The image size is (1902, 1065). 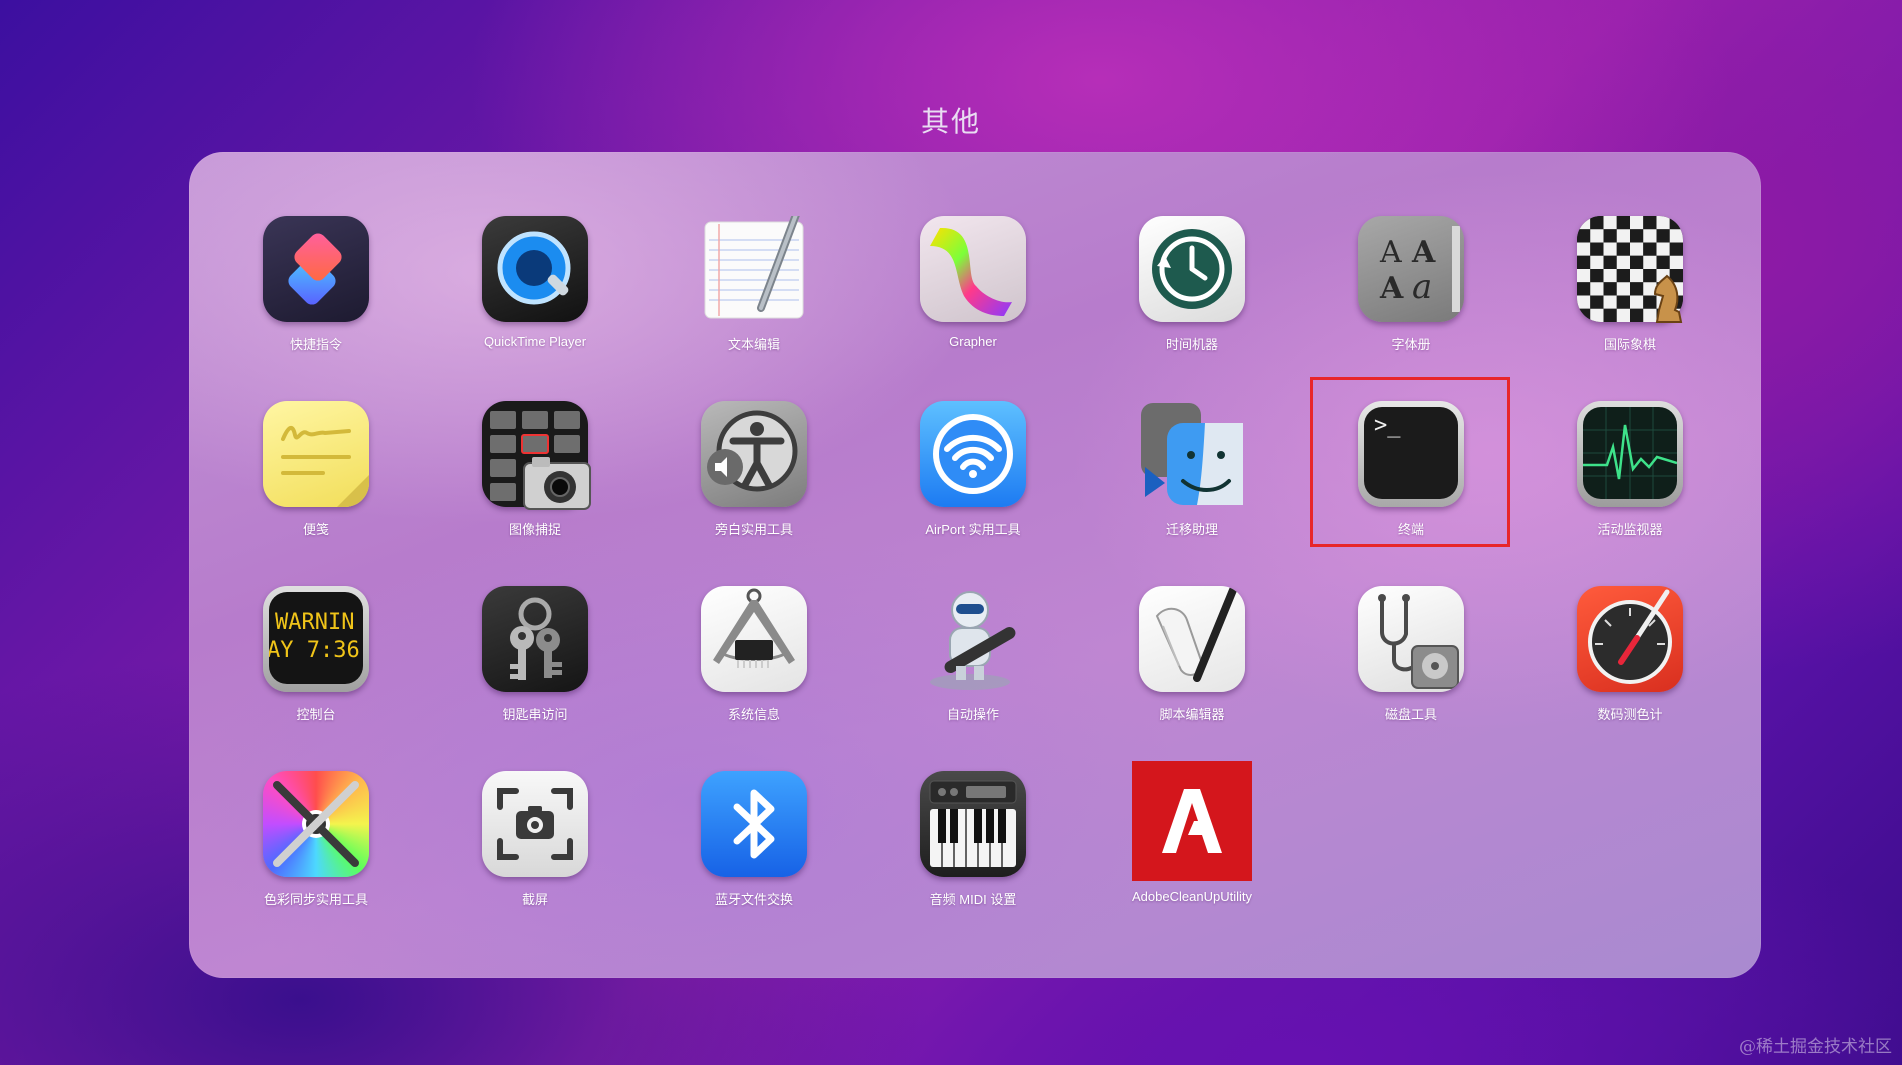 I want to click on app-colorsync-utility: 色彩同步实用工具, so click(x=316, y=851).